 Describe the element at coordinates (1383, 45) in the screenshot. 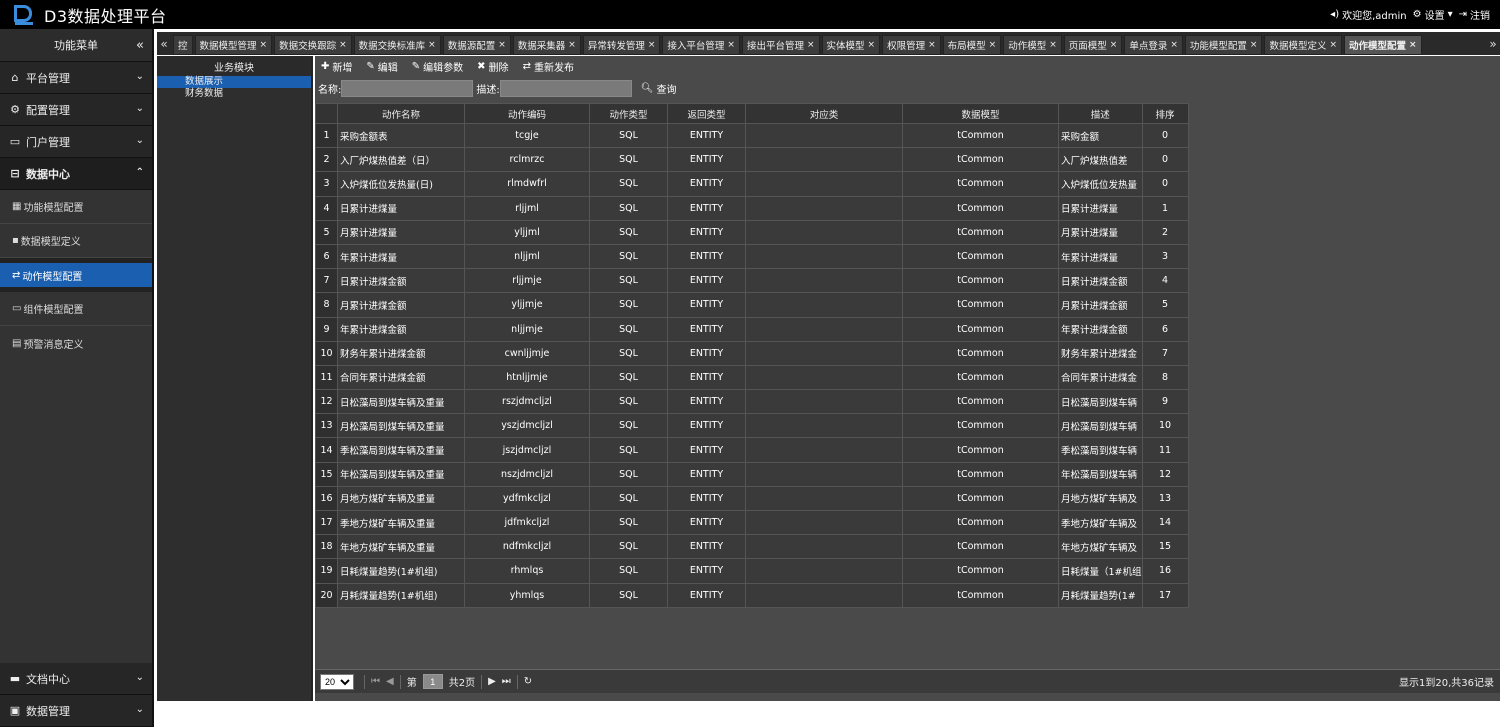

I see `tab-action-model-config: 动作模型配置 ×` at that location.